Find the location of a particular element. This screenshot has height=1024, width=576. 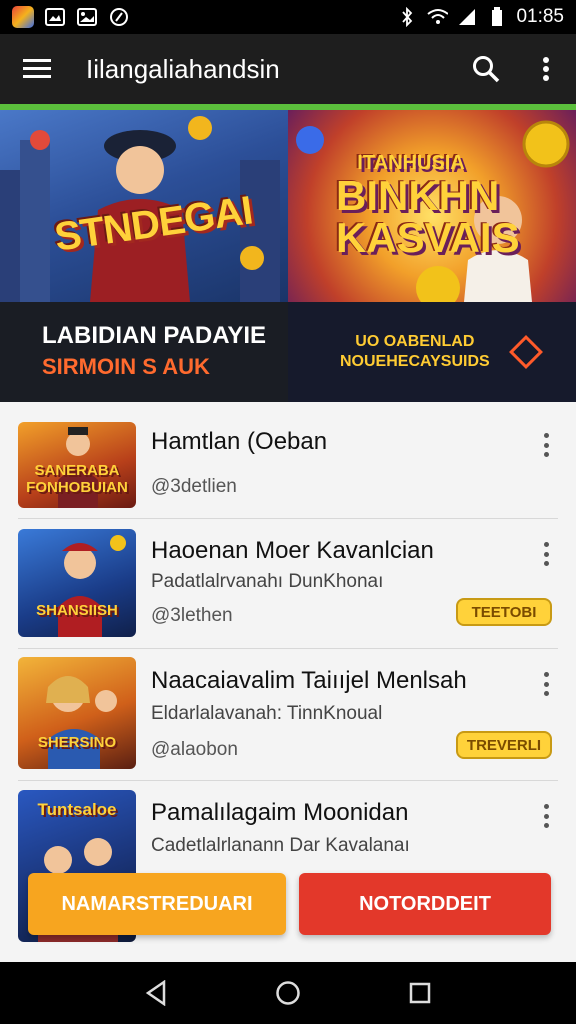

system-nav-bar is located at coordinates (288, 993).